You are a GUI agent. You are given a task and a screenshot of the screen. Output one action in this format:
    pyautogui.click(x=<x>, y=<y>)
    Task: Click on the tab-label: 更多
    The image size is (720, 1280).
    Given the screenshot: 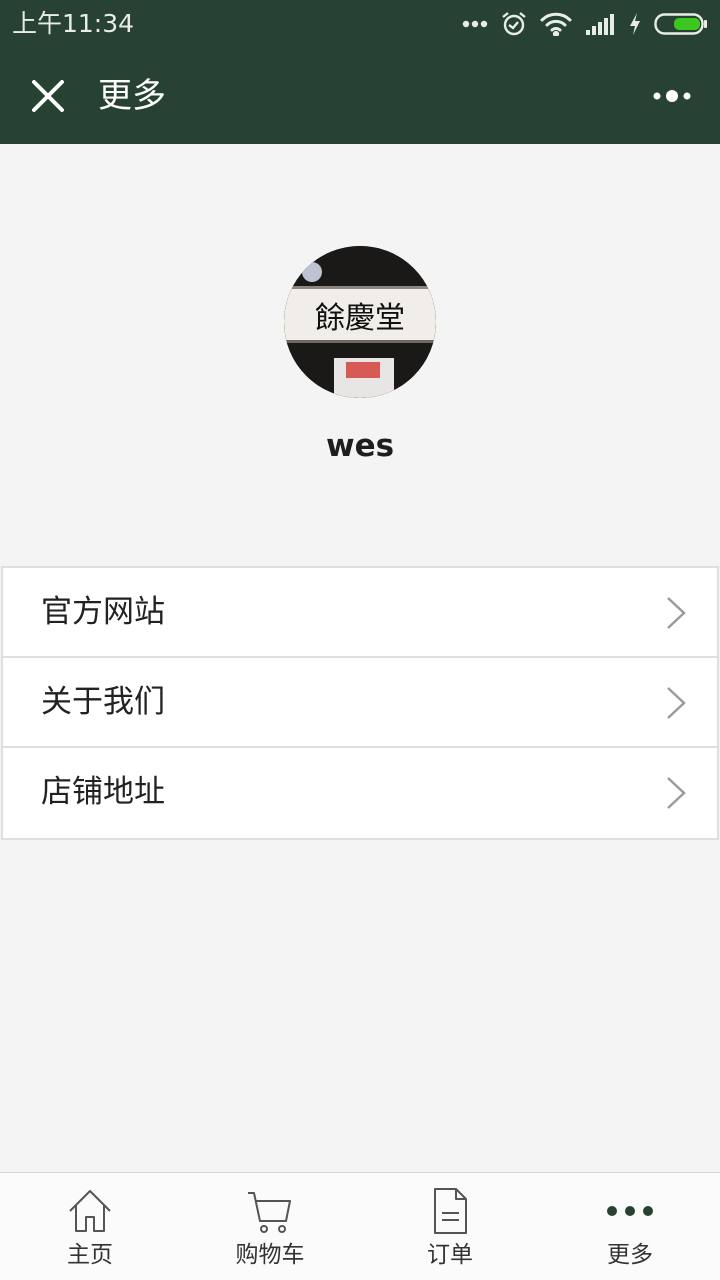 What is the action you would take?
    pyautogui.click(x=630, y=1255)
    